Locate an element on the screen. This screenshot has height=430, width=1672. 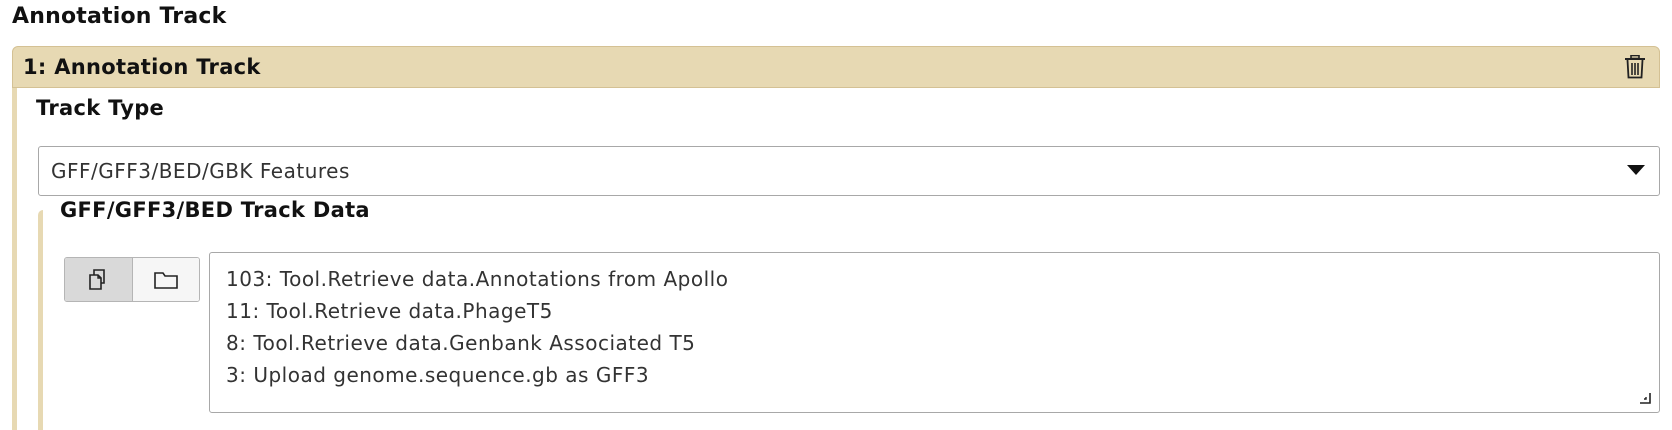
input-mode-buttons is located at coordinates (132, 279).